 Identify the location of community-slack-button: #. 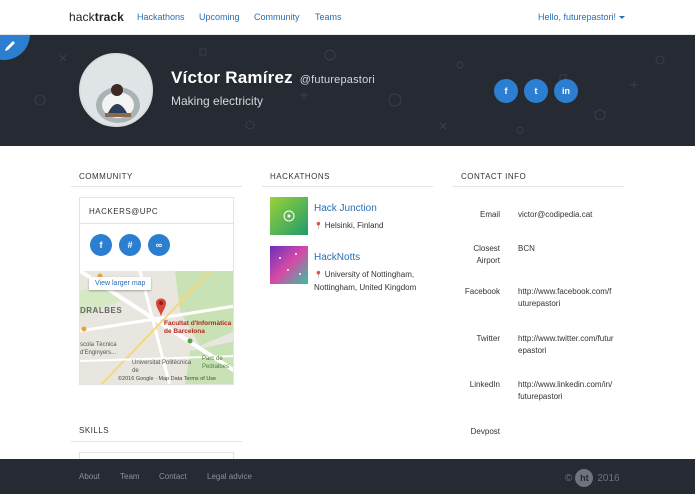
(130, 245).